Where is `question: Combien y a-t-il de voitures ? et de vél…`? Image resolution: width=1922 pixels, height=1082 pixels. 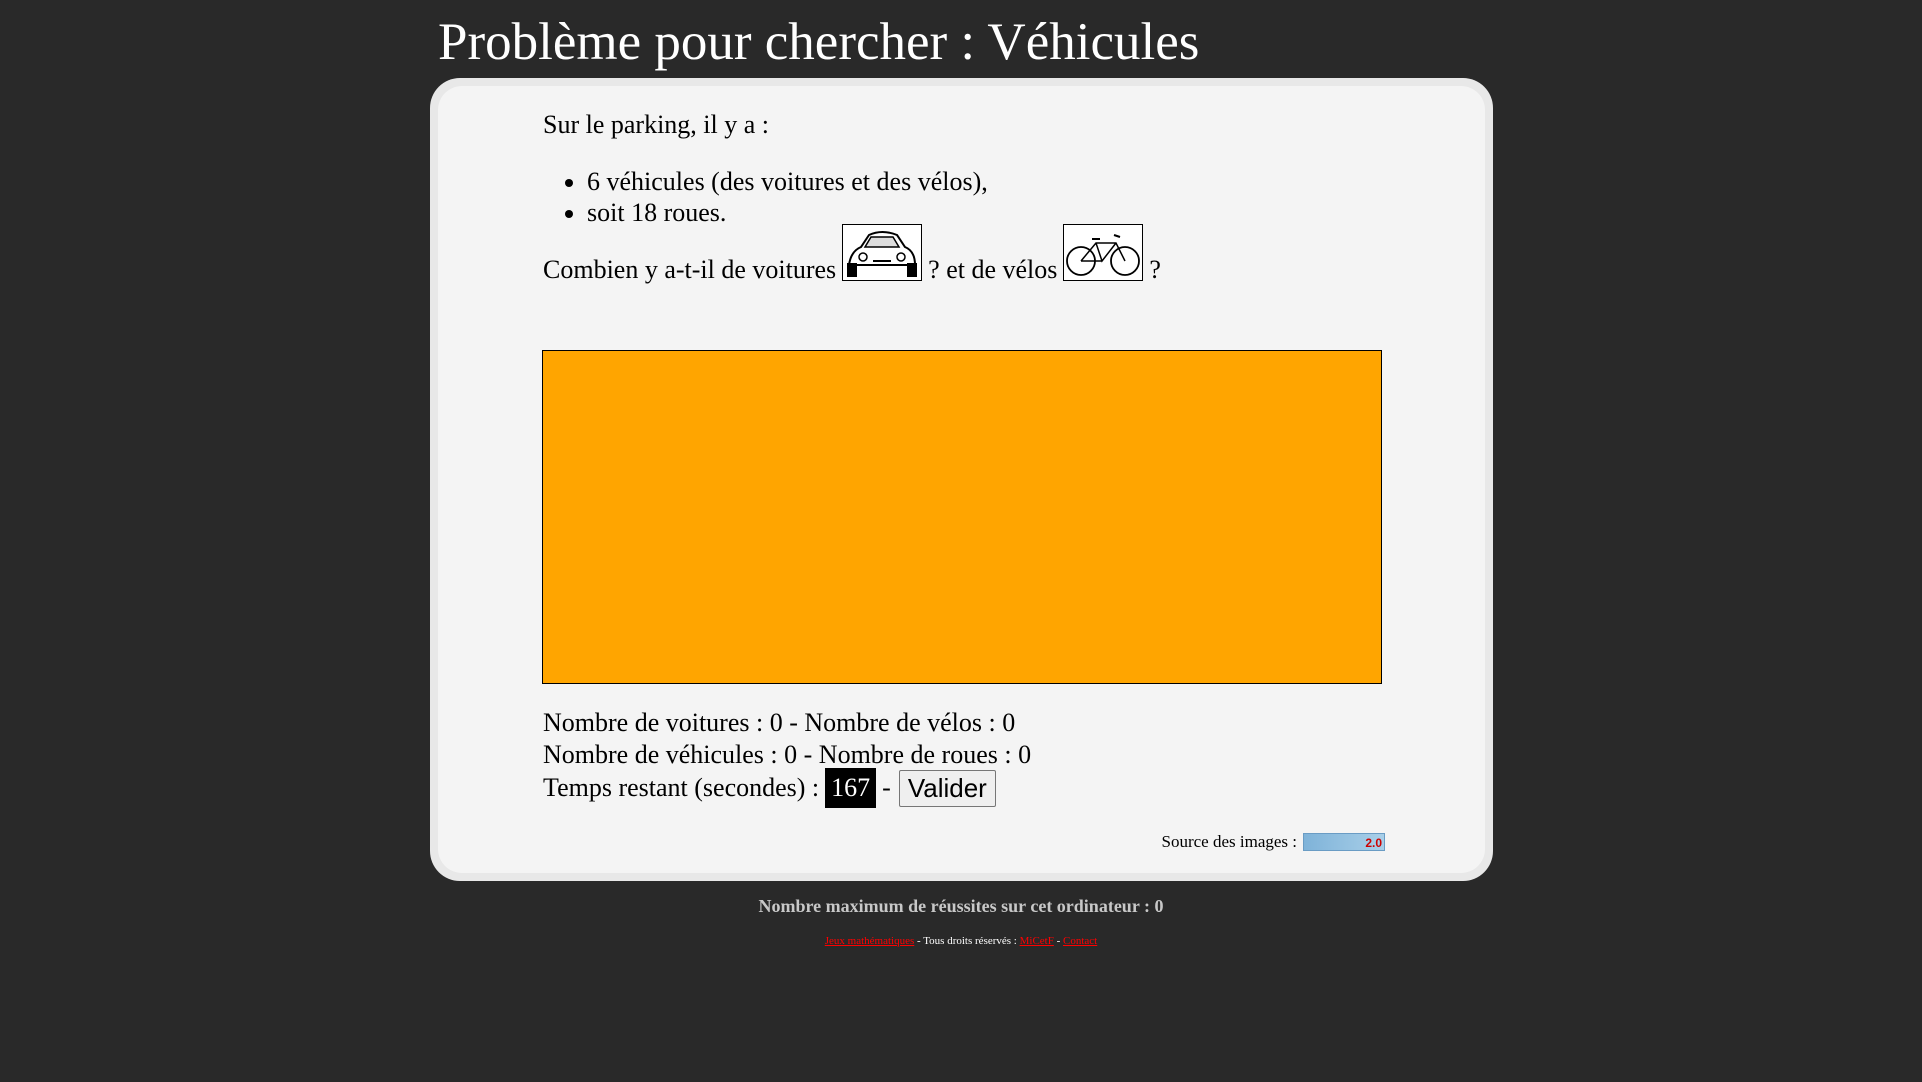
question: Combien y a-t-il de voitures ? et de vél… is located at coordinates (852, 254).